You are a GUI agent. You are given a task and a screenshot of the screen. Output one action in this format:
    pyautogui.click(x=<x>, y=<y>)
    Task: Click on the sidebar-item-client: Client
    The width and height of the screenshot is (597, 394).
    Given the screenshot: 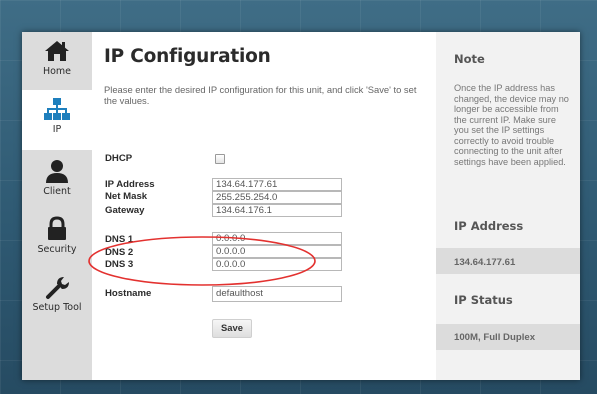 What is the action you would take?
    pyautogui.click(x=57, y=181)
    